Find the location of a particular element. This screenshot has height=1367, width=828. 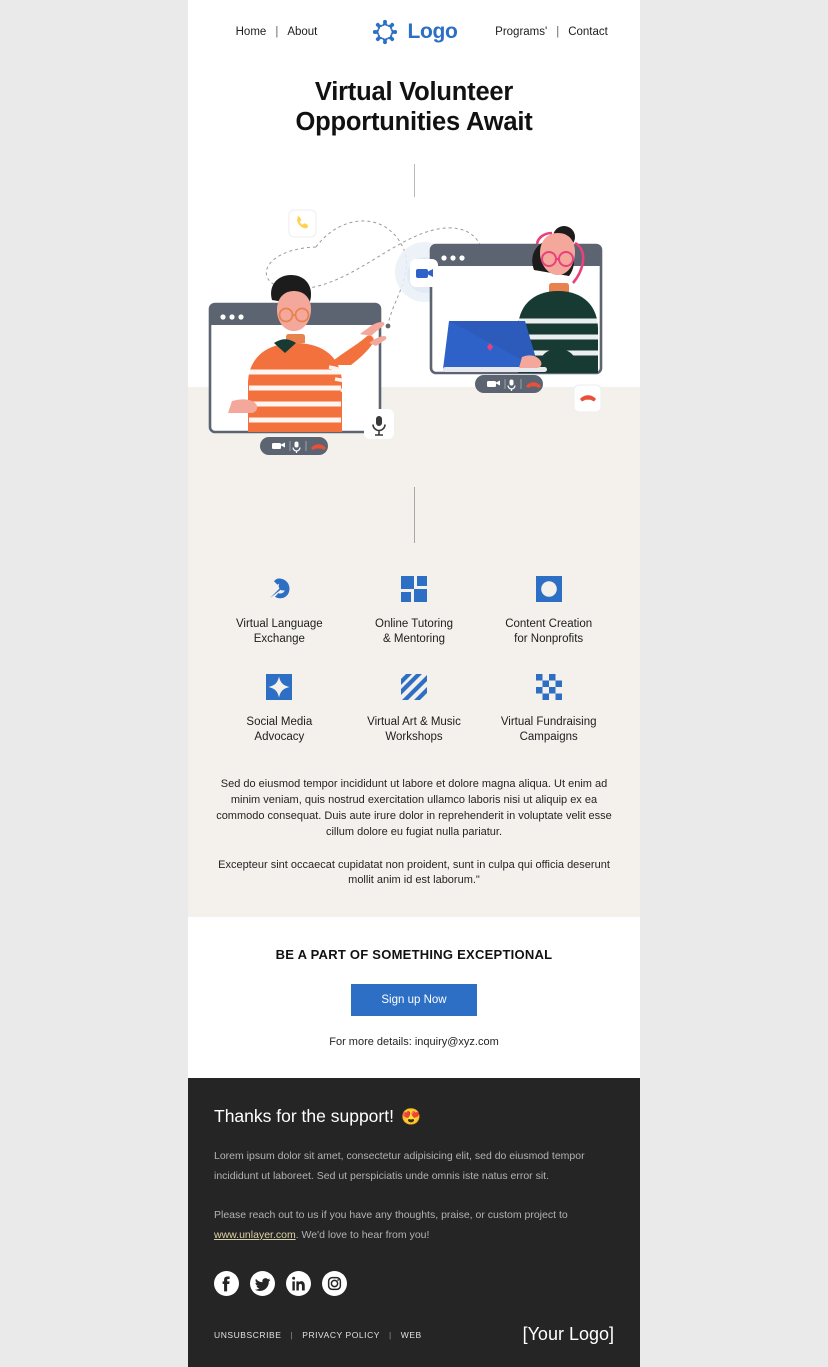

footer-title: Thanks for the support! 😍 is located at coordinates (414, 1116).